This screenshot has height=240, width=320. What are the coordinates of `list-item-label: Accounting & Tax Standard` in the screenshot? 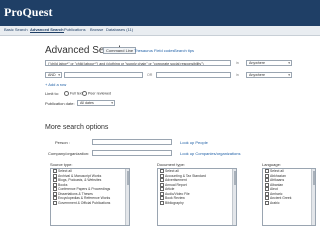 It's located at (185, 175).